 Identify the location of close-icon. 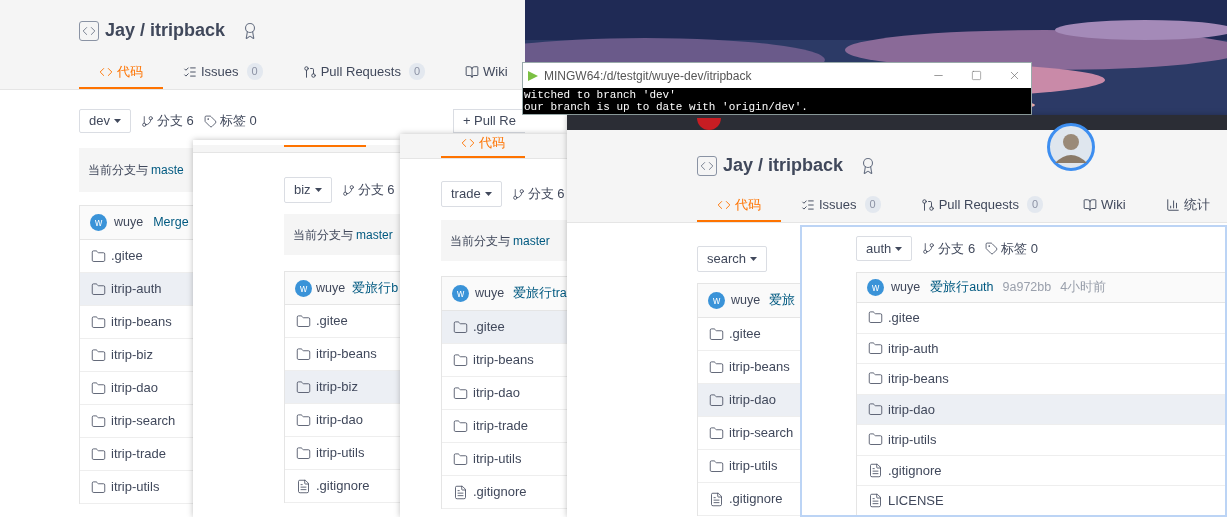
(1014, 75).